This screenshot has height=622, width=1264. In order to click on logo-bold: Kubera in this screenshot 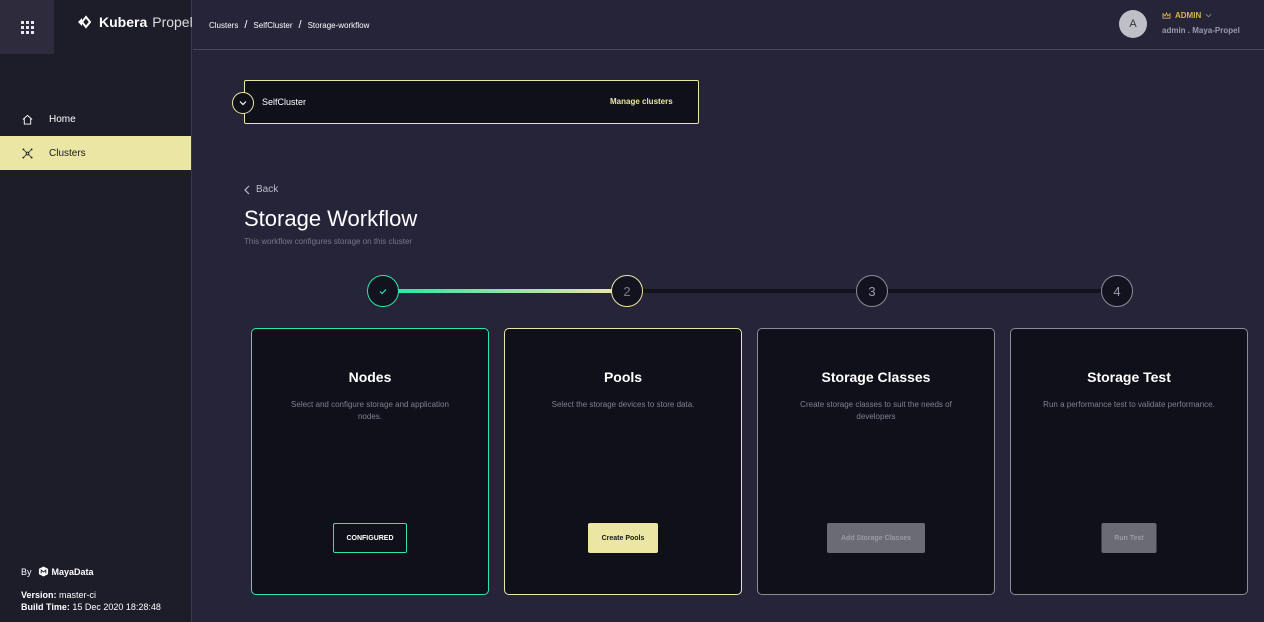, I will do `click(123, 22)`.